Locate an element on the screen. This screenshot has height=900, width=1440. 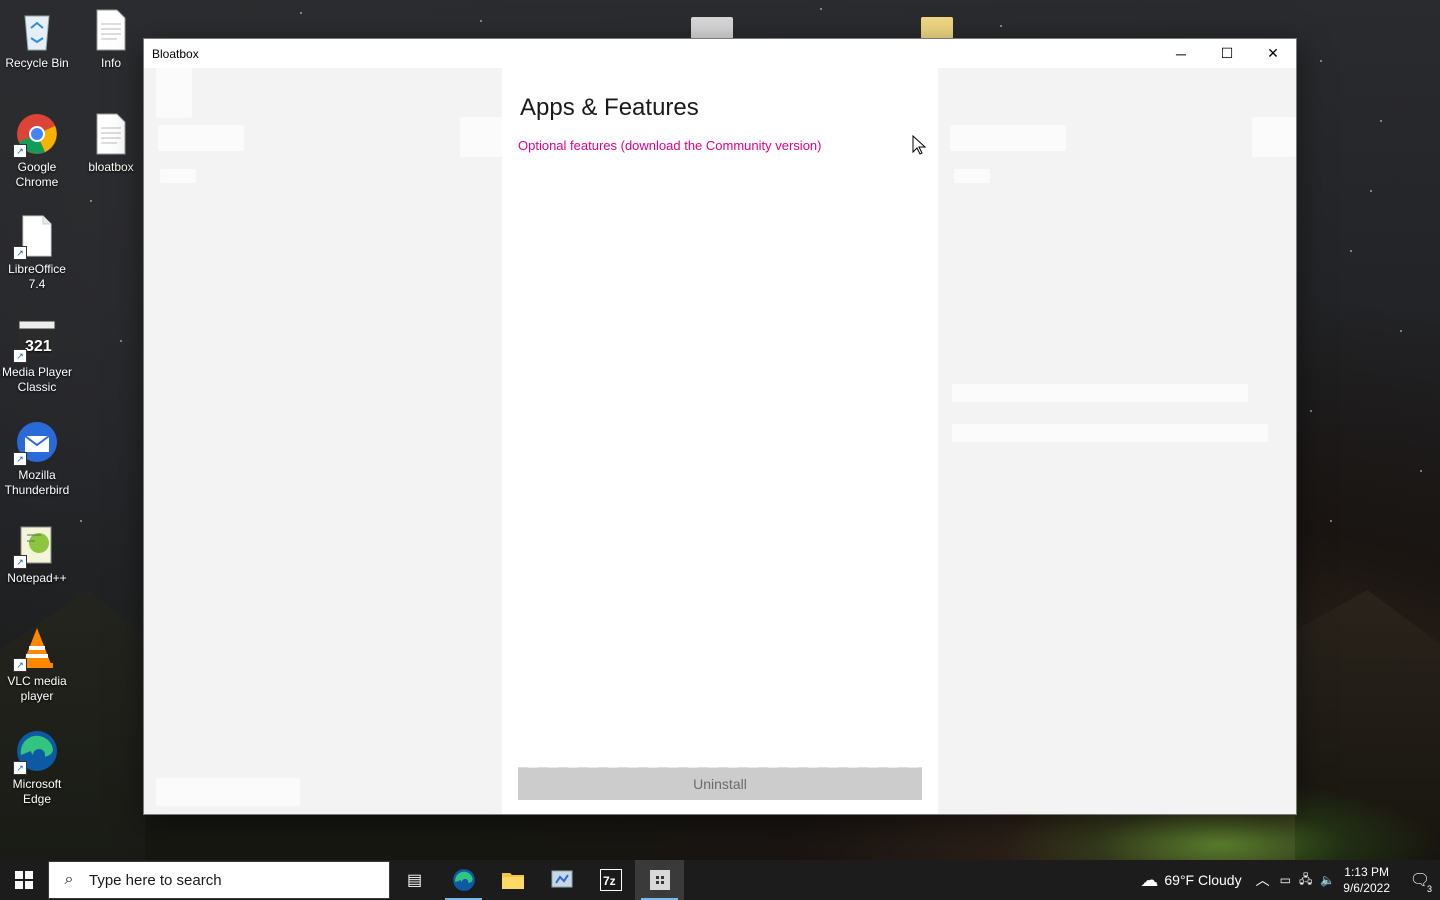
control-panel-icon is located at coordinates (561, 879).